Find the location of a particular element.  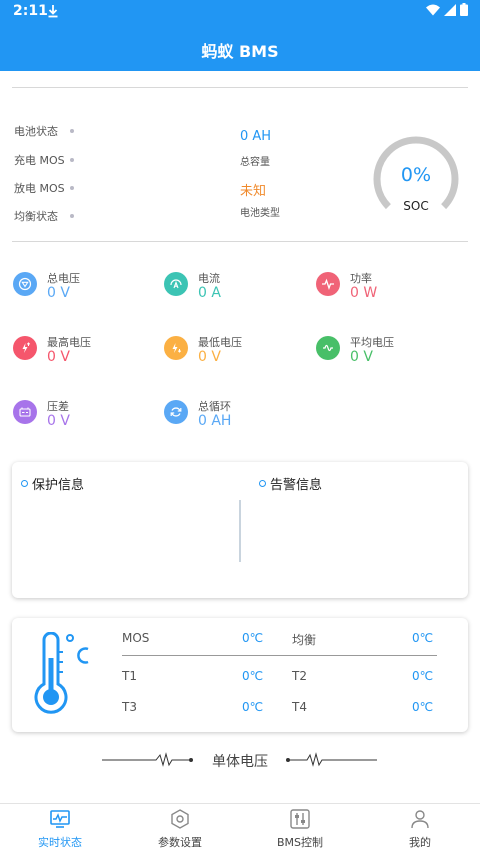

metric-min-voltage: 最低电压 0 V is located at coordinates (234, 354).